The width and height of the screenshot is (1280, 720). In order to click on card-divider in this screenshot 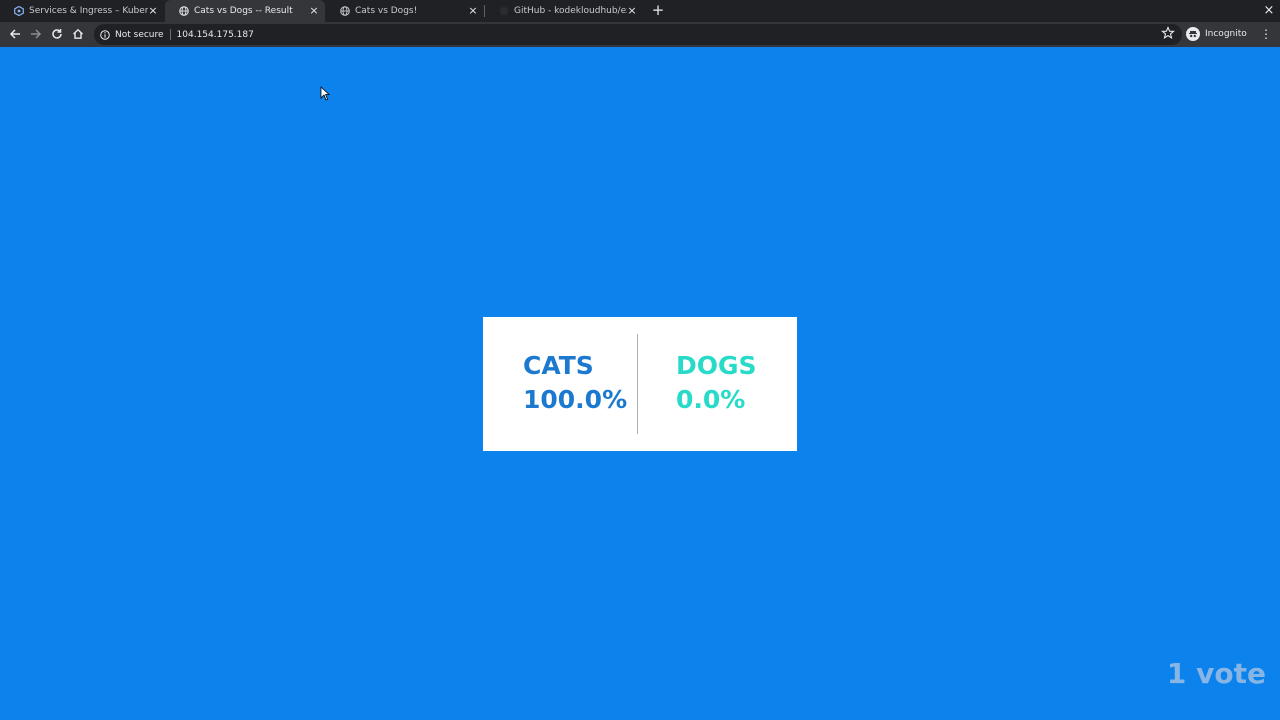, I will do `click(637, 384)`.